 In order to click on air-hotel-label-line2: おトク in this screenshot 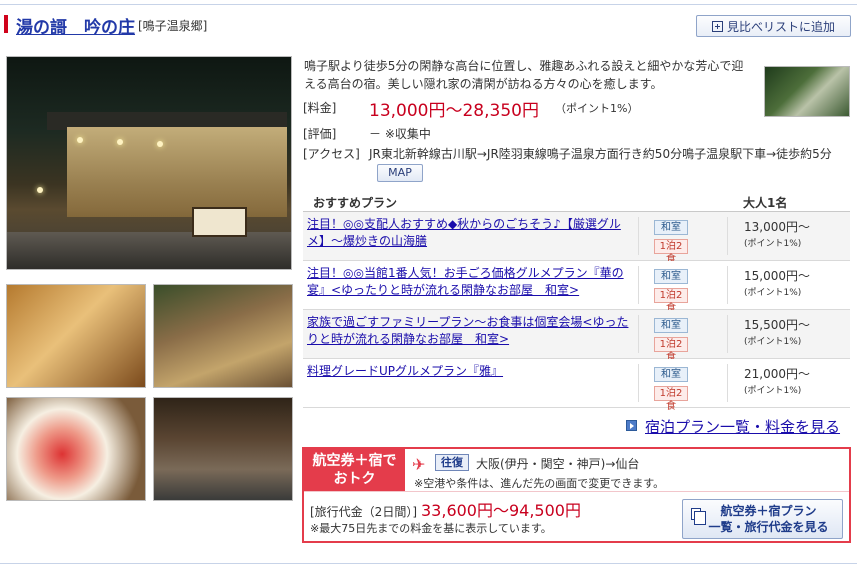, I will do `click(354, 479)`.